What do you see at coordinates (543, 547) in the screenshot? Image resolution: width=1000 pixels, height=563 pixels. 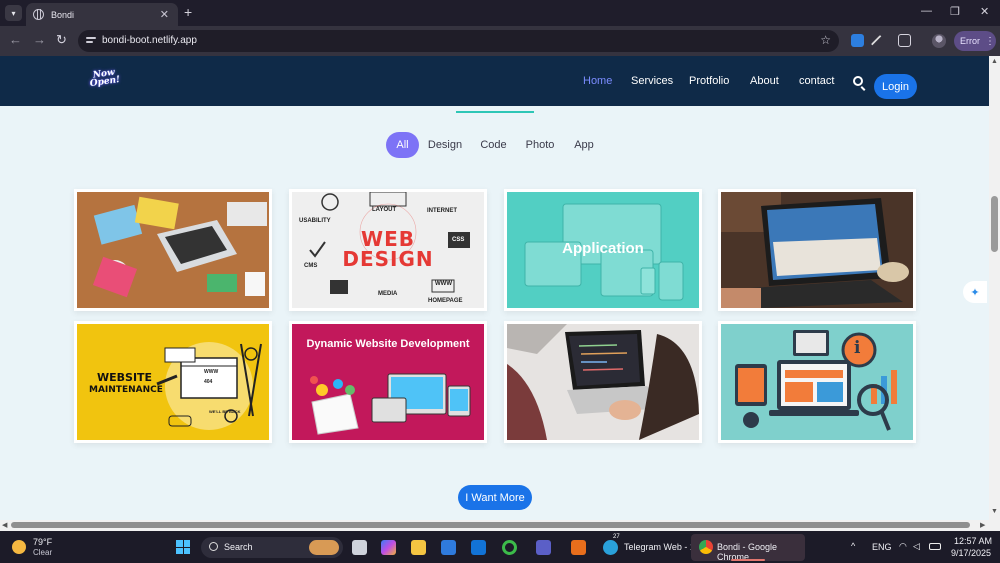 I see `teams-icon` at bounding box center [543, 547].